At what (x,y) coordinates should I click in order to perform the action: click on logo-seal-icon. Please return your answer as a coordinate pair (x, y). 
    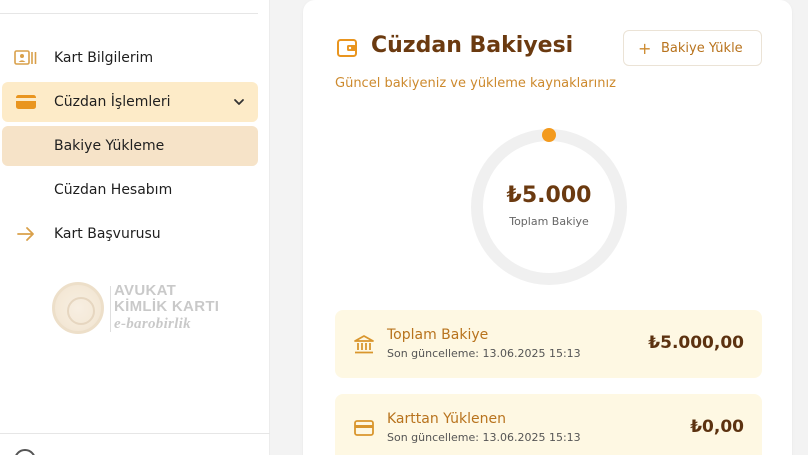
    Looking at the image, I should click on (78, 308).